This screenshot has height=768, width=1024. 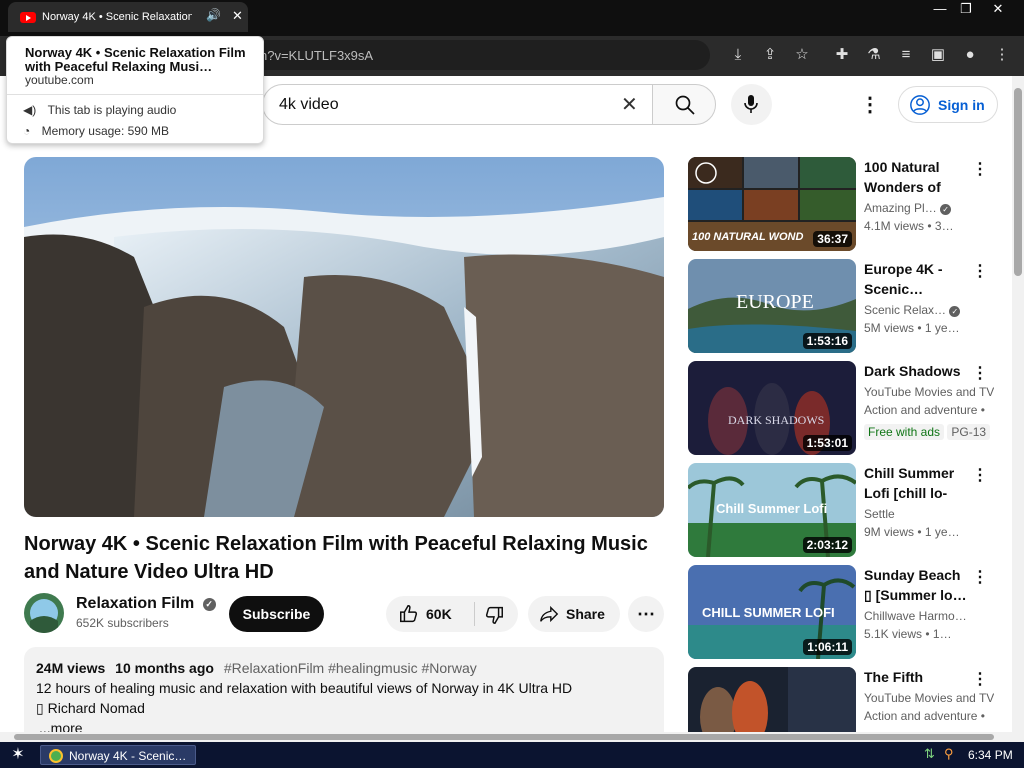 I want to click on speaker-icon: 🔊, so click(x=213, y=15).